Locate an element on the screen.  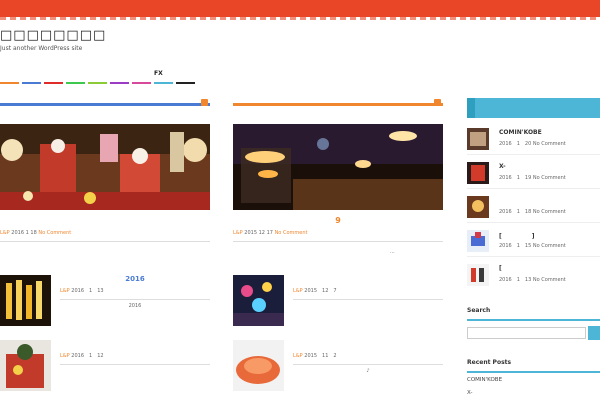
post-date-year: 2016 is located at coordinates (18, 233).